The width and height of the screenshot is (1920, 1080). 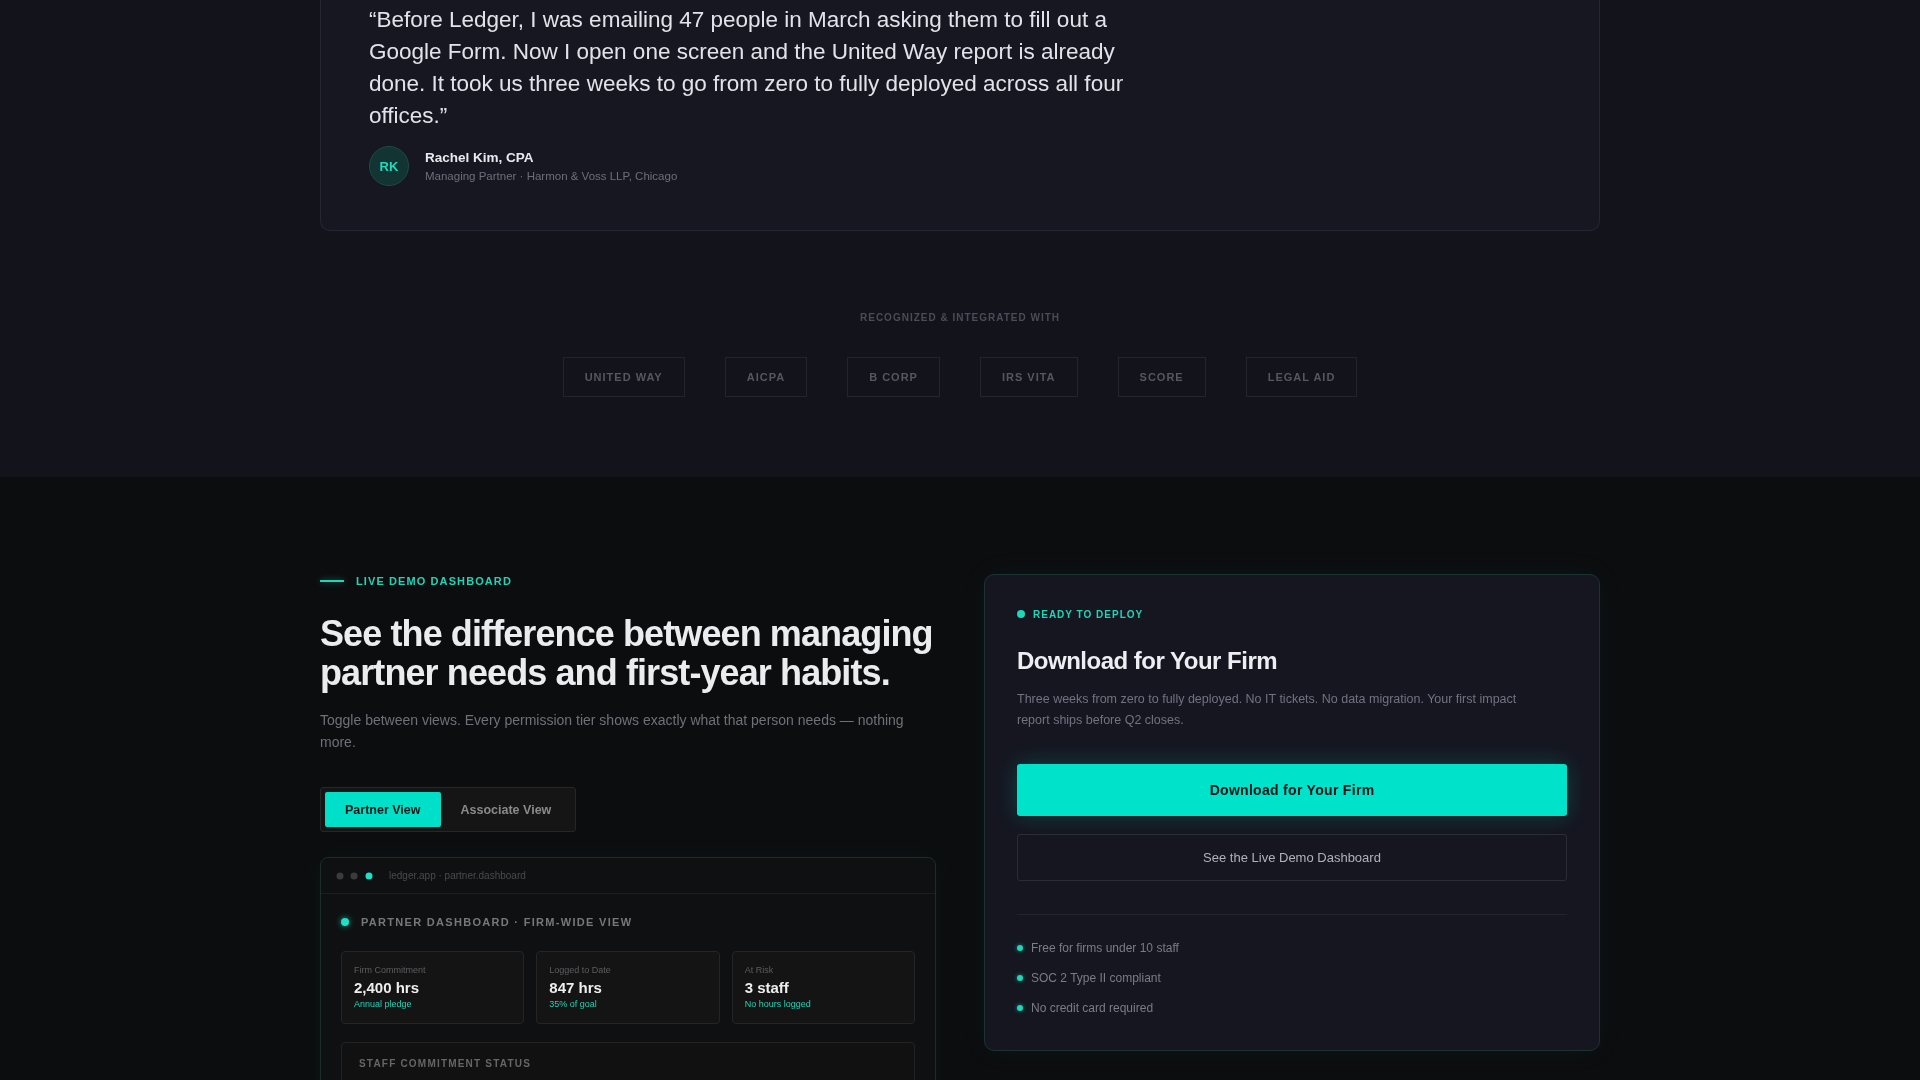 What do you see at coordinates (778, 1004) in the screenshot?
I see `stat-note: No hours logged` at bounding box center [778, 1004].